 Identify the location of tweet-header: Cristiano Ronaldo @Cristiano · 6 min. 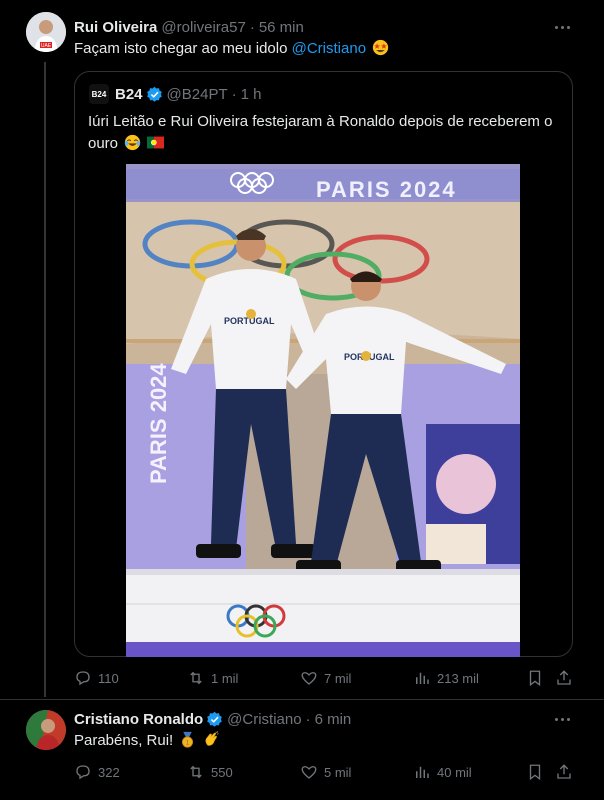
(212, 719).